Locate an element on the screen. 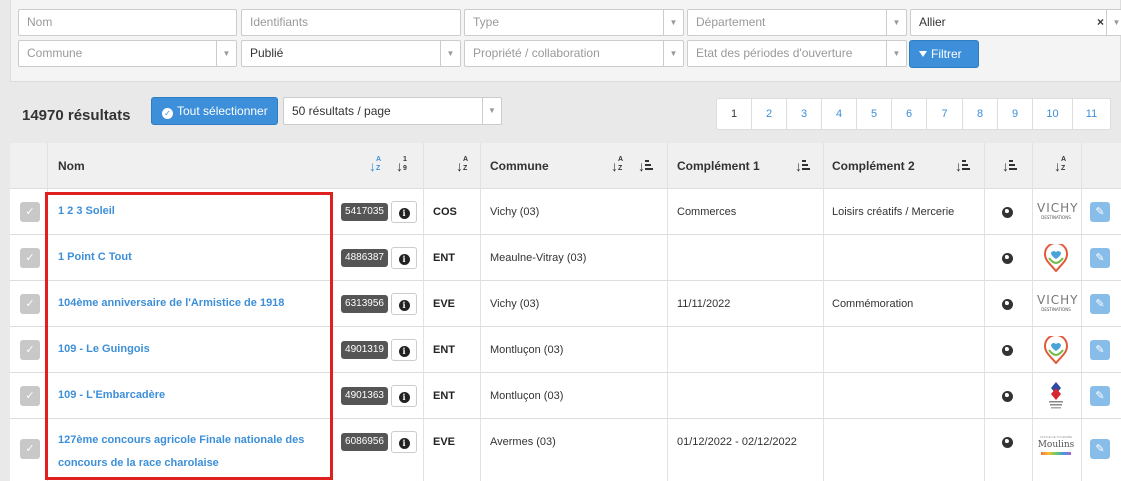 The image size is (1121, 481). nom-input: Nom is located at coordinates (127, 22).